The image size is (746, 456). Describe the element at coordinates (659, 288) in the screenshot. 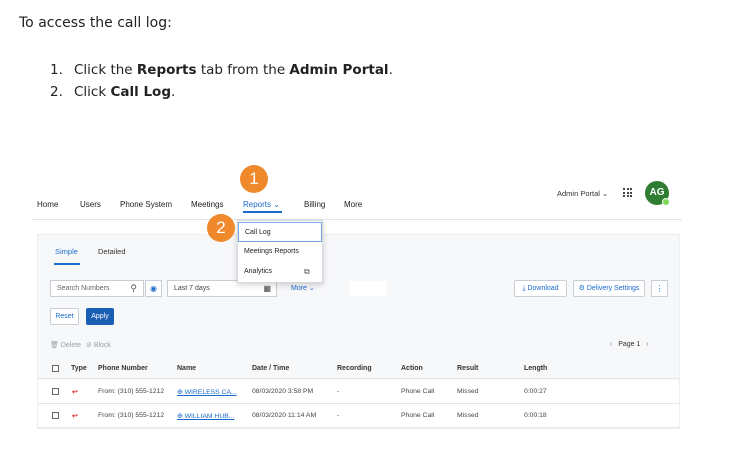

I see `kebab-menu-icon: ⋮` at that location.